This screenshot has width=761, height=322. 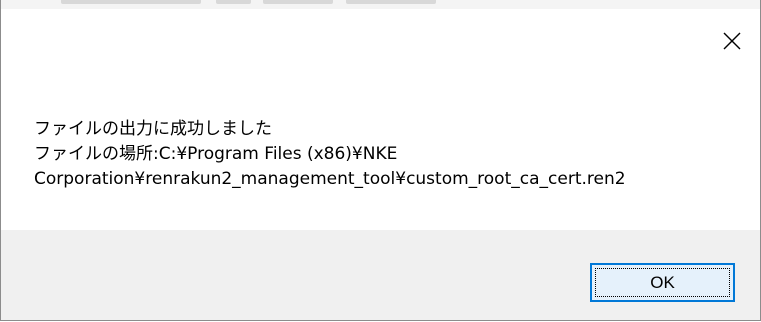 What do you see at coordinates (380, 4) in the screenshot?
I see `background-window-fragment` at bounding box center [380, 4].